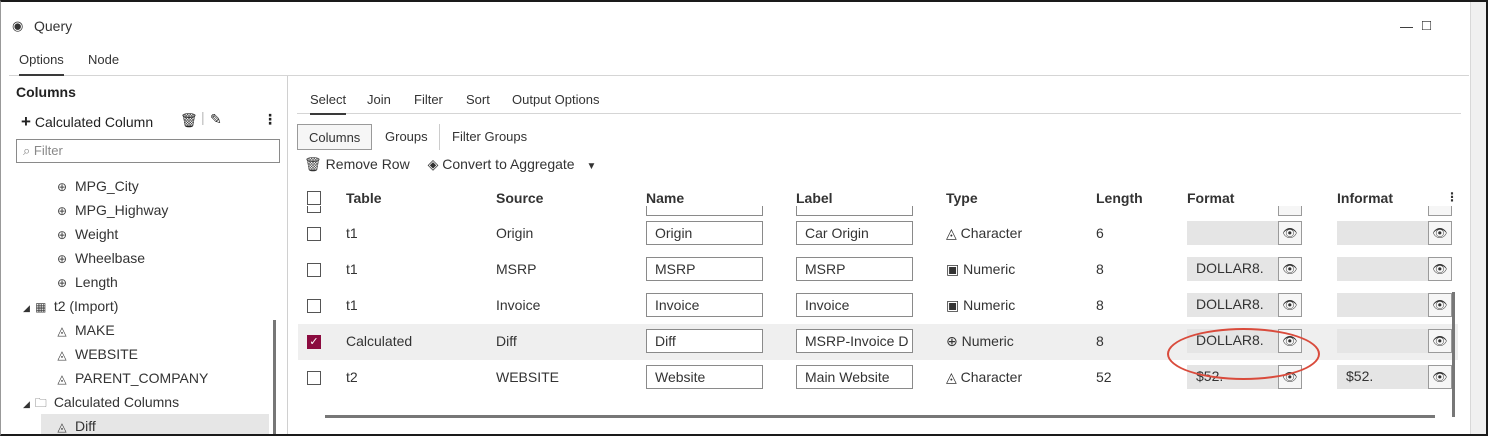 The height and width of the screenshot is (436, 1488). What do you see at coordinates (335, 137) in the screenshot?
I see `seg-columns: Columns` at bounding box center [335, 137].